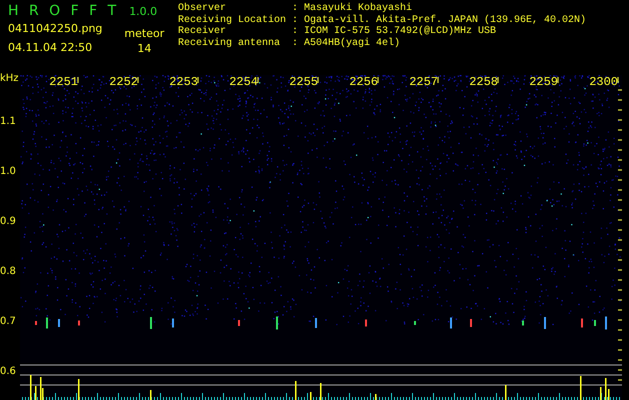 The height and width of the screenshot is (400, 629). What do you see at coordinates (243, 82) in the screenshot?
I see `time-axis-label: 2254` at bounding box center [243, 82].